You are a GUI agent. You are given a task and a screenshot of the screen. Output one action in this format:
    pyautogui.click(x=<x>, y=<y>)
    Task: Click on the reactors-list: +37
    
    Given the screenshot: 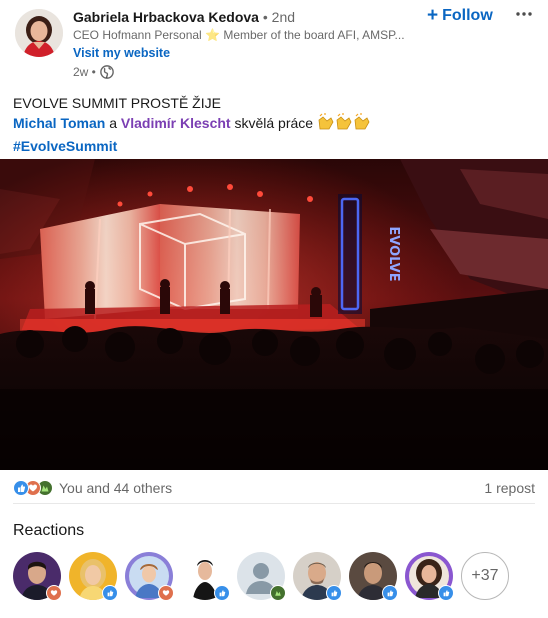 What is the action you would take?
    pyautogui.click(x=280, y=576)
    